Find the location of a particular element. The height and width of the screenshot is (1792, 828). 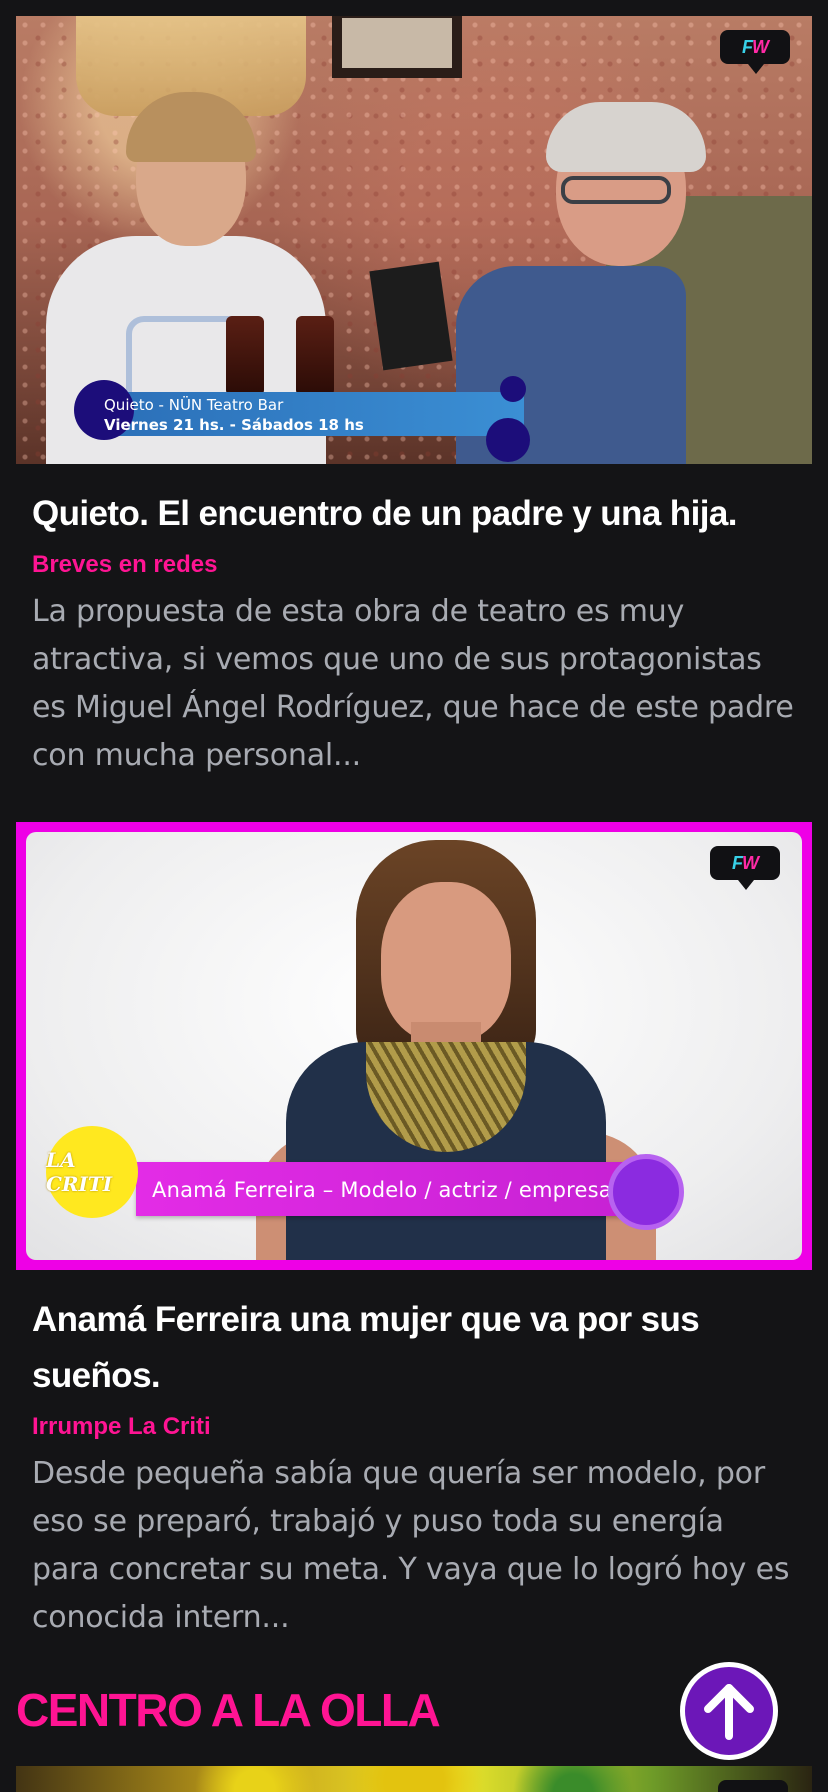

actor-glasses is located at coordinates (616, 190).